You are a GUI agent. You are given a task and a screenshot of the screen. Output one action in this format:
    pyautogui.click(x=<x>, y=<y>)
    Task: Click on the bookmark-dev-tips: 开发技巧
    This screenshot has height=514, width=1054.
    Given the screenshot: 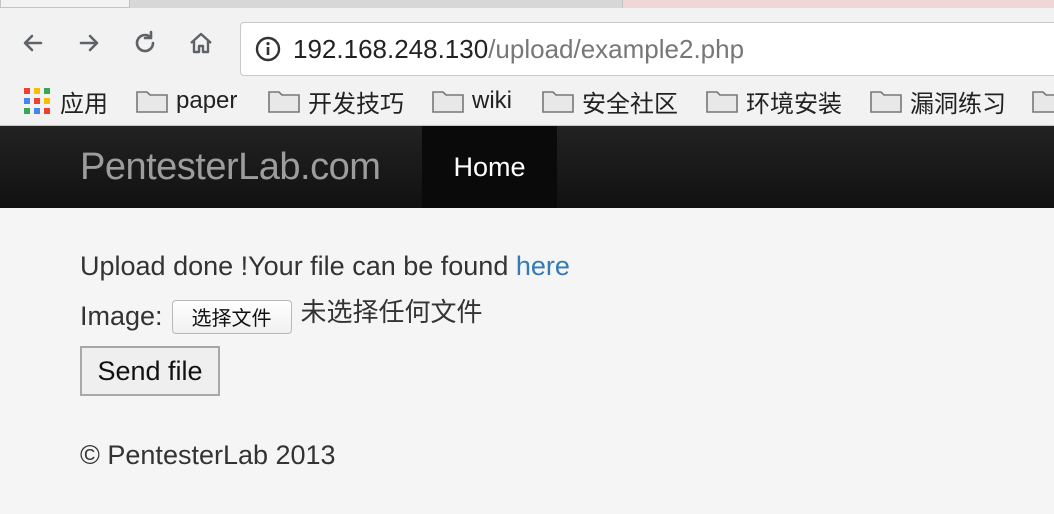 What is the action you would take?
    pyautogui.click(x=336, y=101)
    